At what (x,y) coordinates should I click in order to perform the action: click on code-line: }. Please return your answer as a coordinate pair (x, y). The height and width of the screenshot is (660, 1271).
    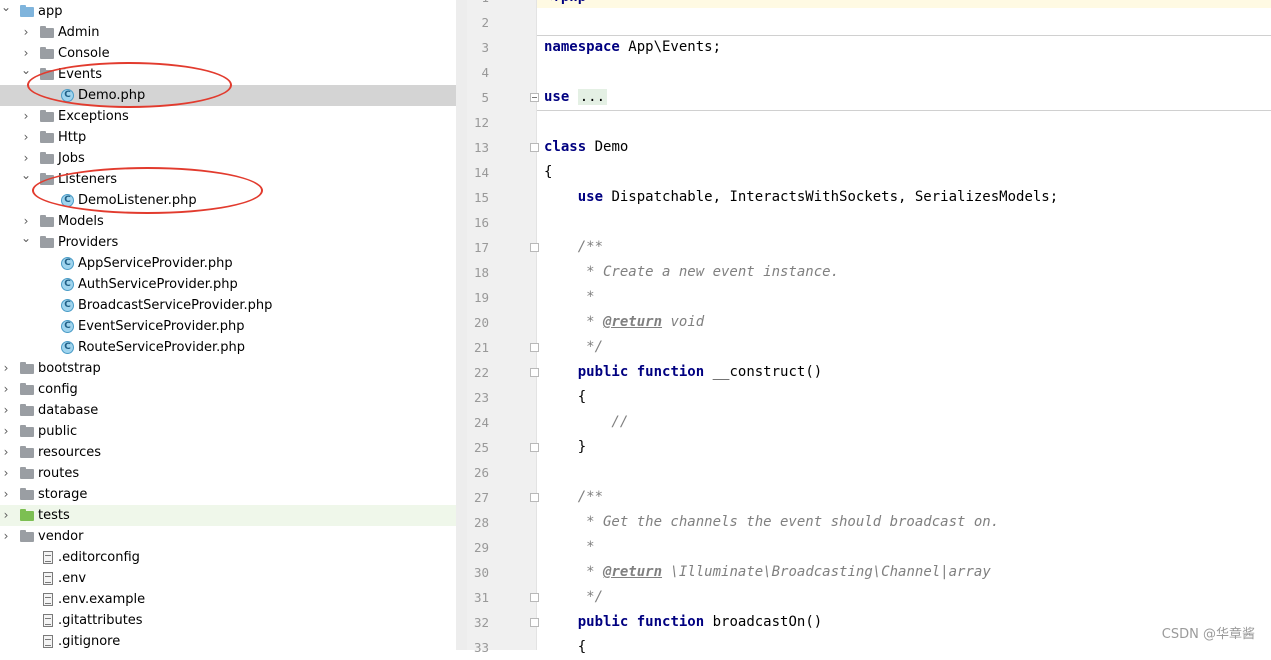
    Looking at the image, I should click on (565, 447).